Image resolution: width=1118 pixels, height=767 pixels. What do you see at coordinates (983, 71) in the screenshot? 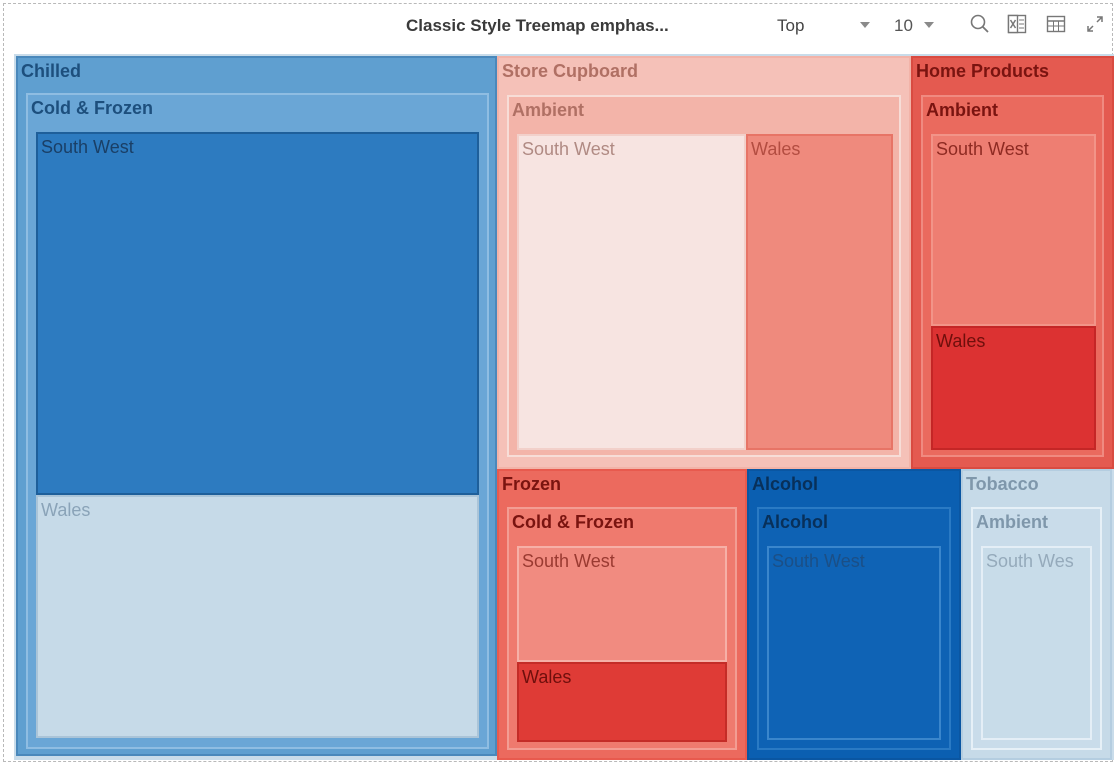
I see `treemap-category-label: Home Products` at bounding box center [983, 71].